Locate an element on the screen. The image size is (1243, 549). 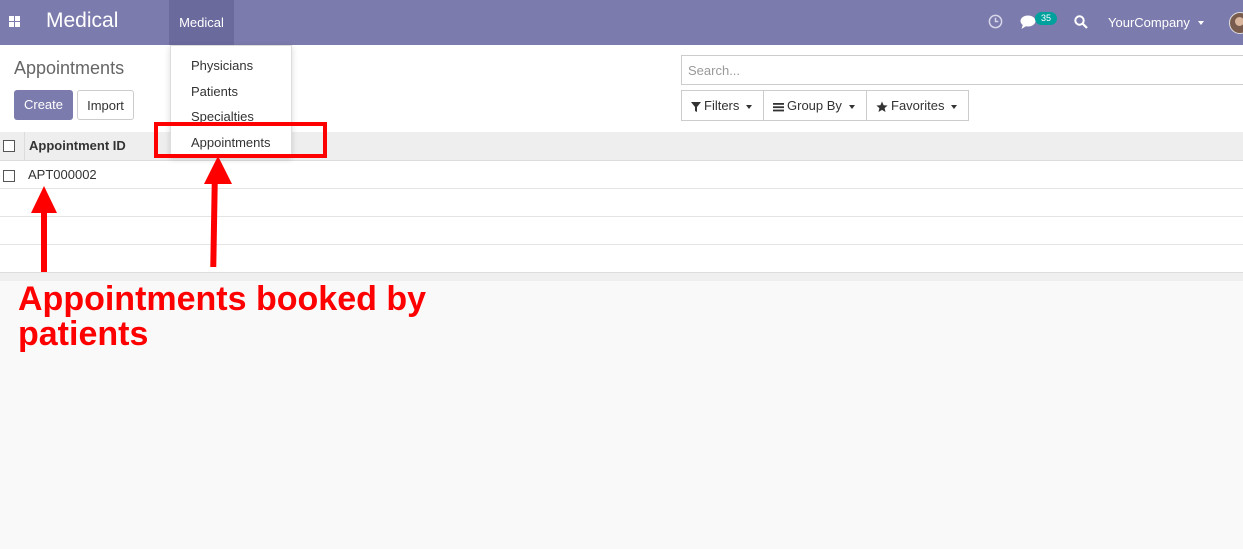
annotation-text: Appointments booked by patients is located at coordinates (222, 316).